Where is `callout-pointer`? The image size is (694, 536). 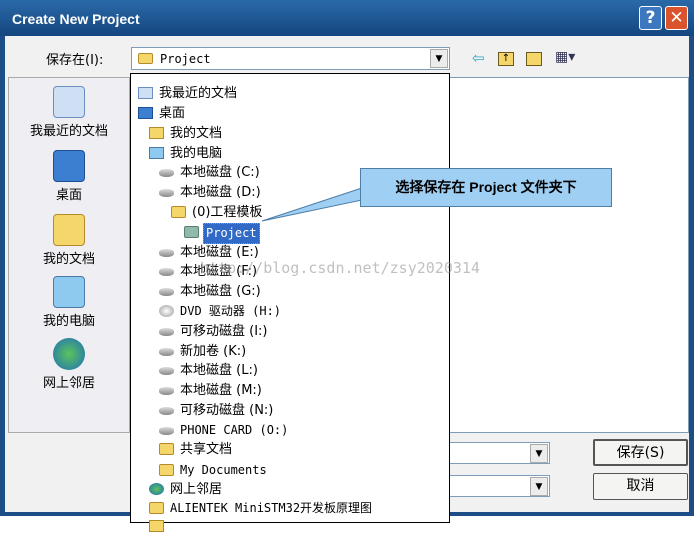
callout-pointer is located at coordinates (312, 204).